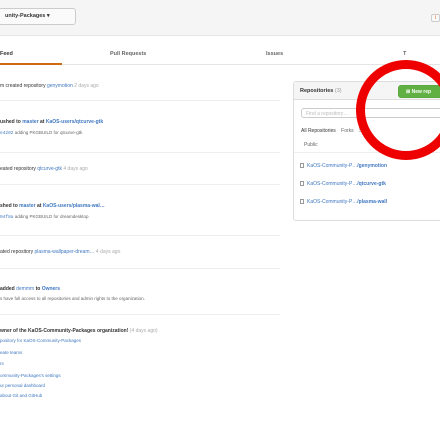  Describe the element at coordinates (145, 217) in the screenshot. I see `commit-row: 04f8a adding PKGBUILD for dreamdesktop` at that location.